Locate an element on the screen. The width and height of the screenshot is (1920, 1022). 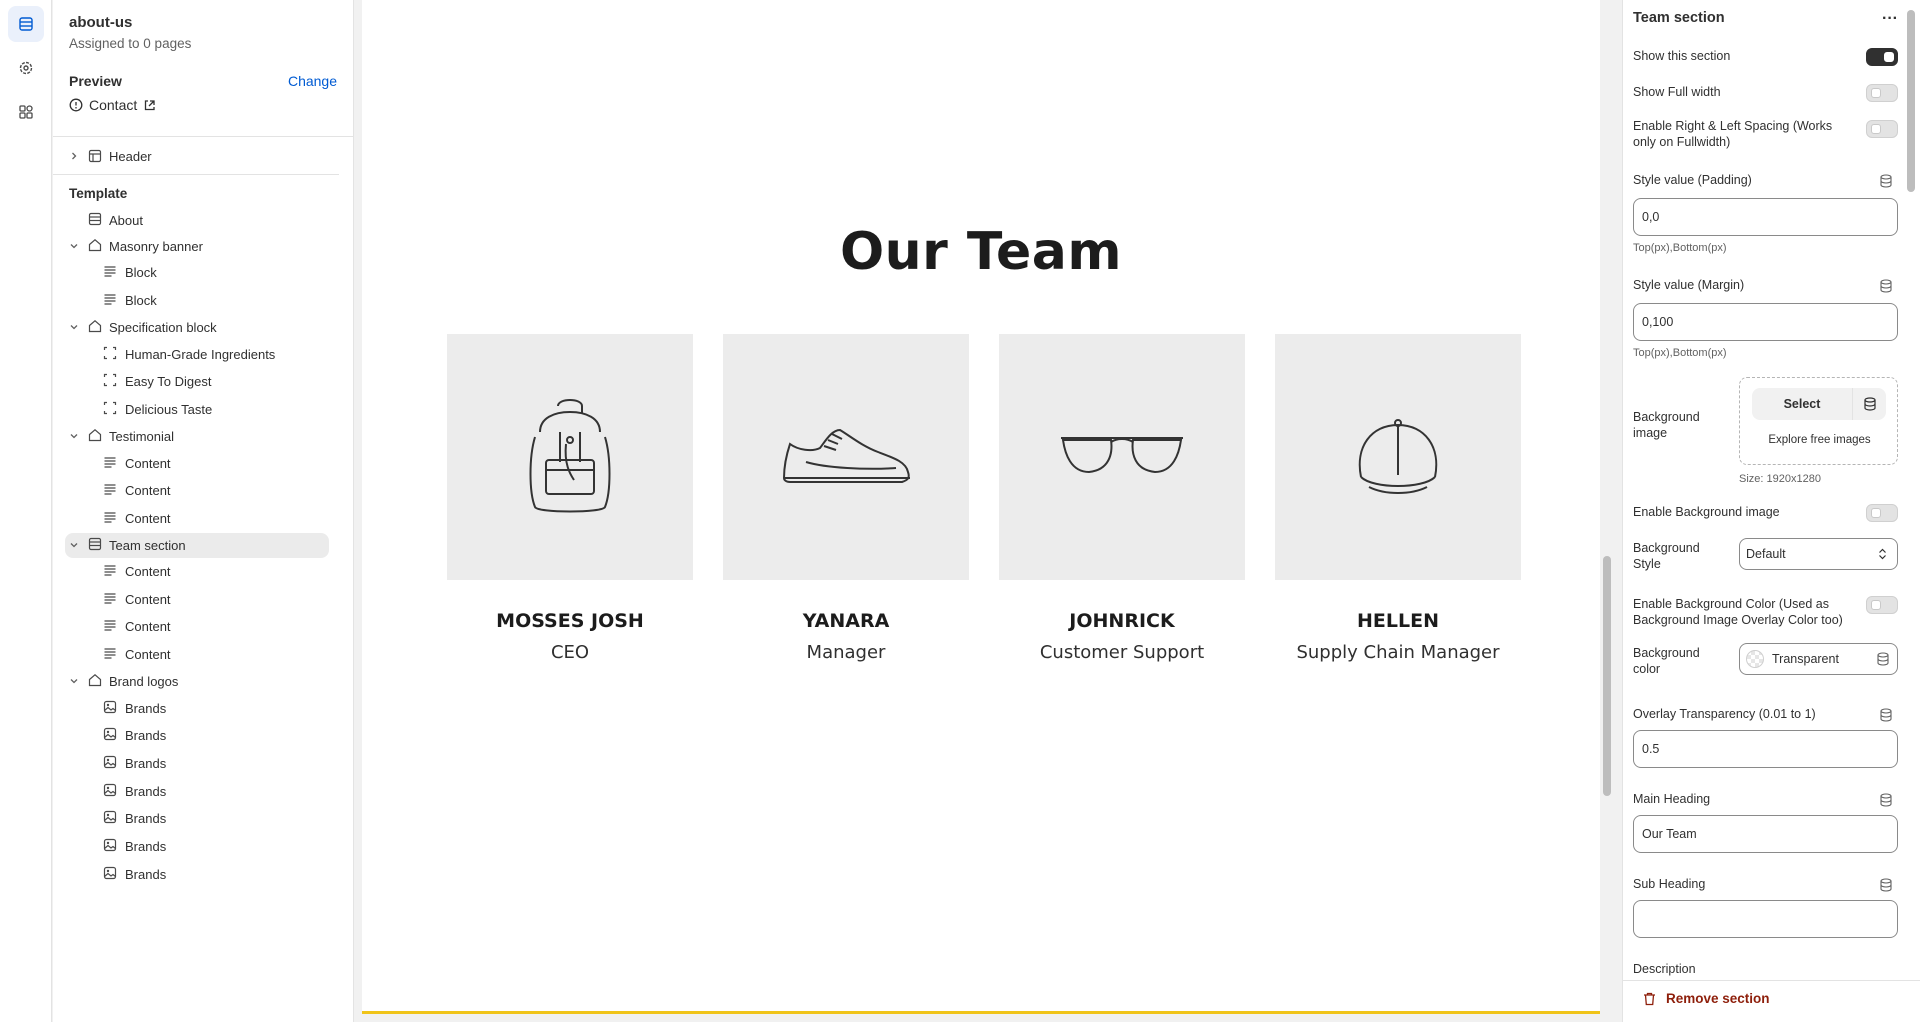
margin-input: 0,100 is located at coordinates (1765, 322).